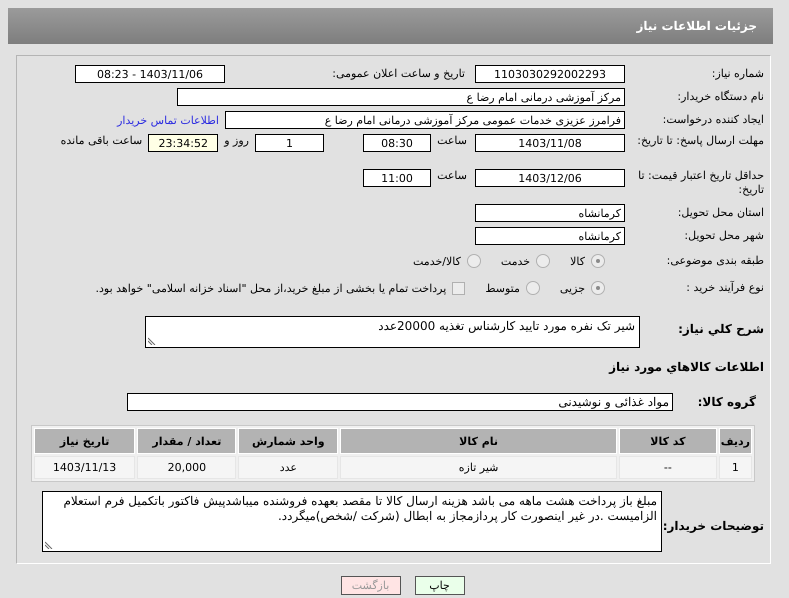 This screenshot has width=789, height=598. Describe the element at coordinates (186, 467) in the screenshot. I see `table-cell: 20,000` at that location.